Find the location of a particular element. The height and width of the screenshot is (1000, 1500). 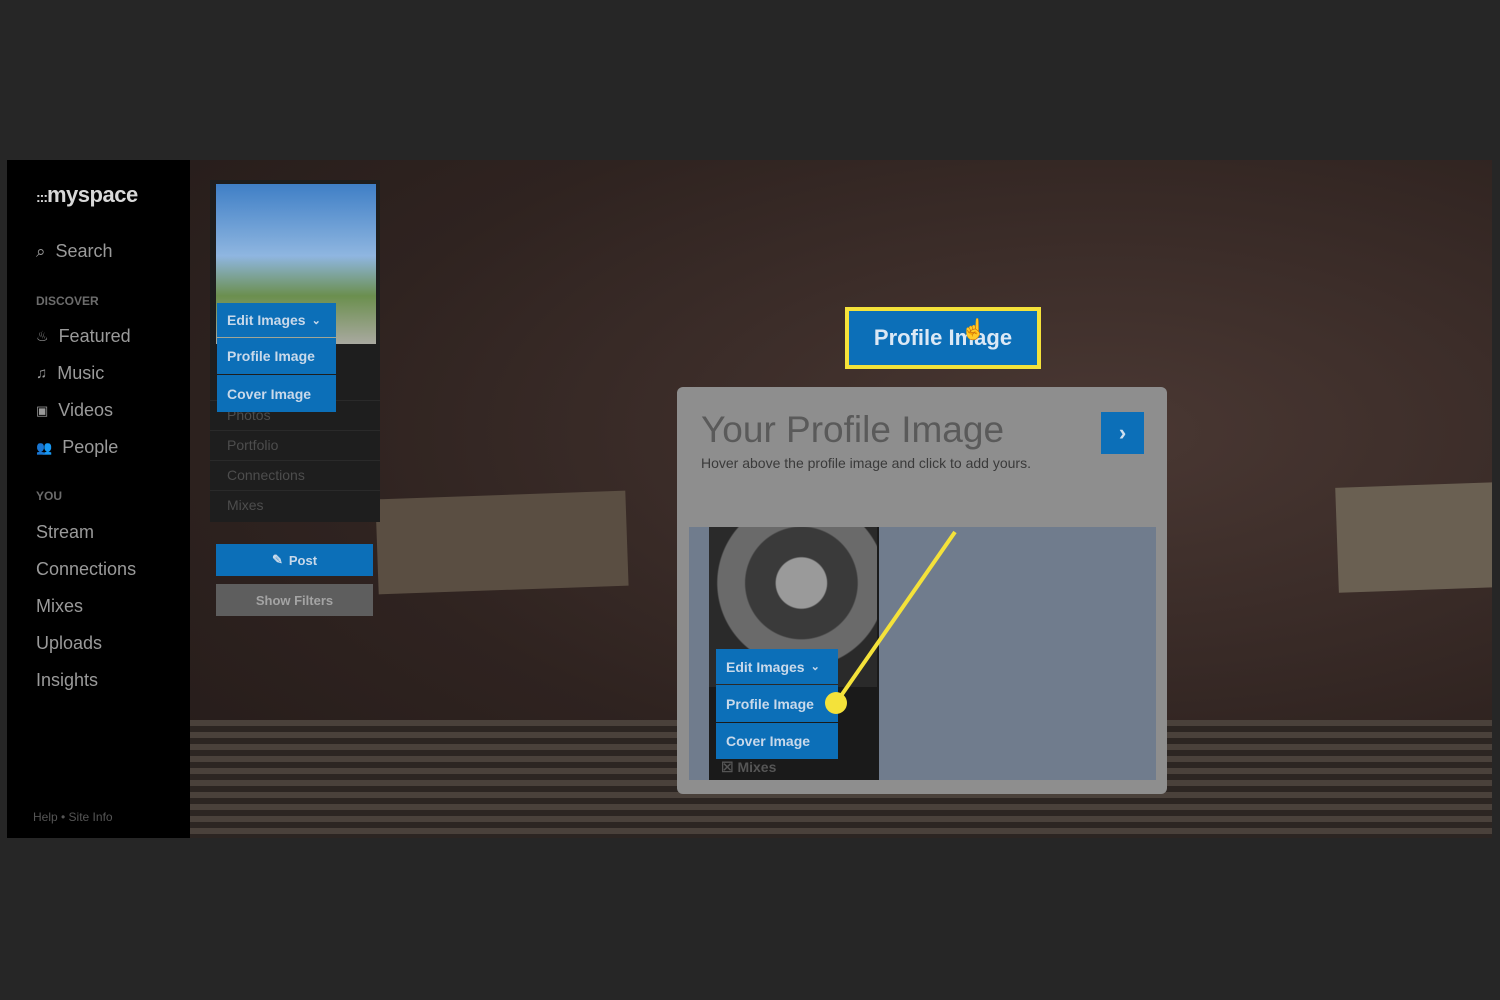

callout-label: Profile Image is located at coordinates (943, 337).